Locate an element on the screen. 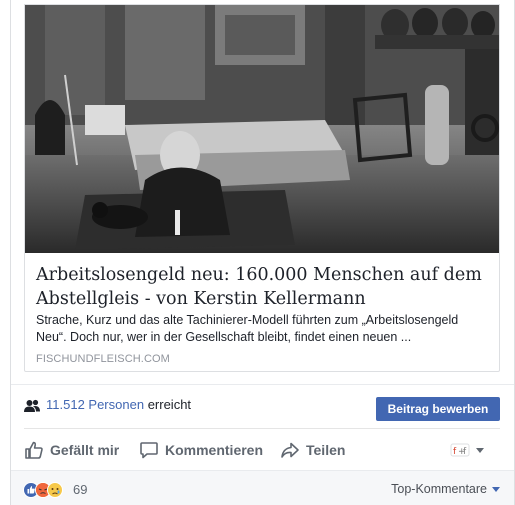 The image size is (515, 505). action-bar: Gefällt mir Kommentieren Teilen f + f is located at coordinates (262, 449).